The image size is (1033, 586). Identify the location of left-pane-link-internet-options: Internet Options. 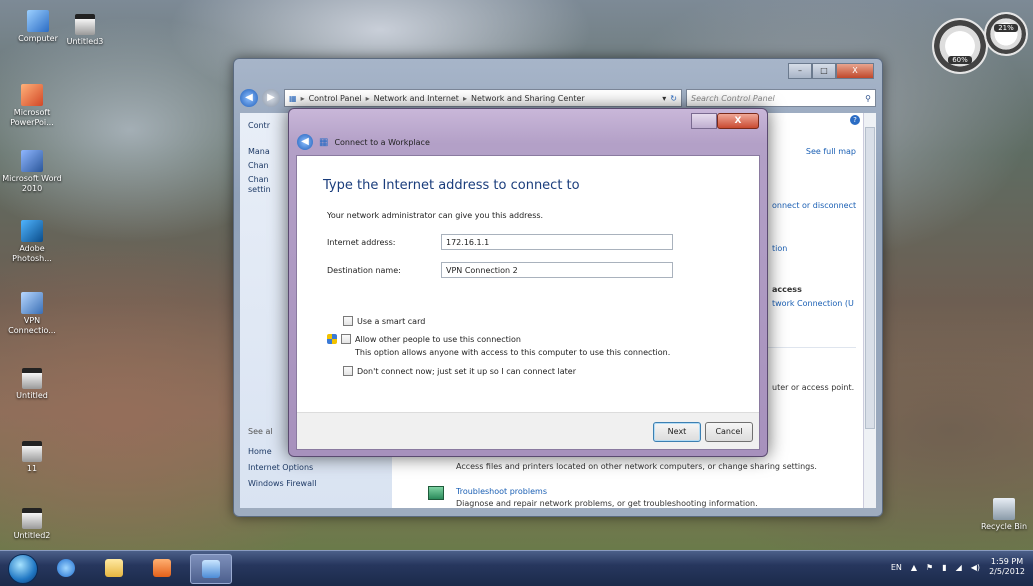
(280, 467).